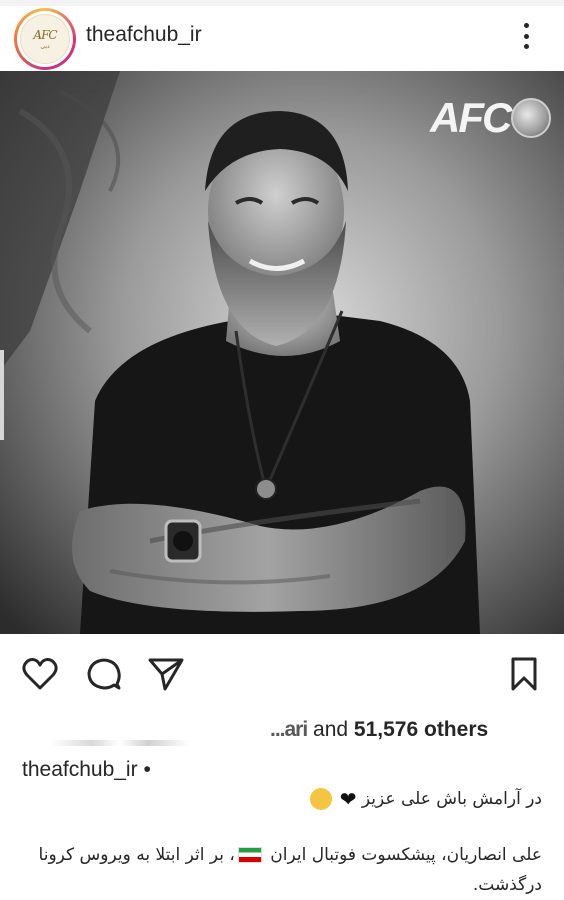  What do you see at coordinates (451, 799) in the screenshot?
I see `caption-line-1-text: در آرامش باش علی عزیز` at bounding box center [451, 799].